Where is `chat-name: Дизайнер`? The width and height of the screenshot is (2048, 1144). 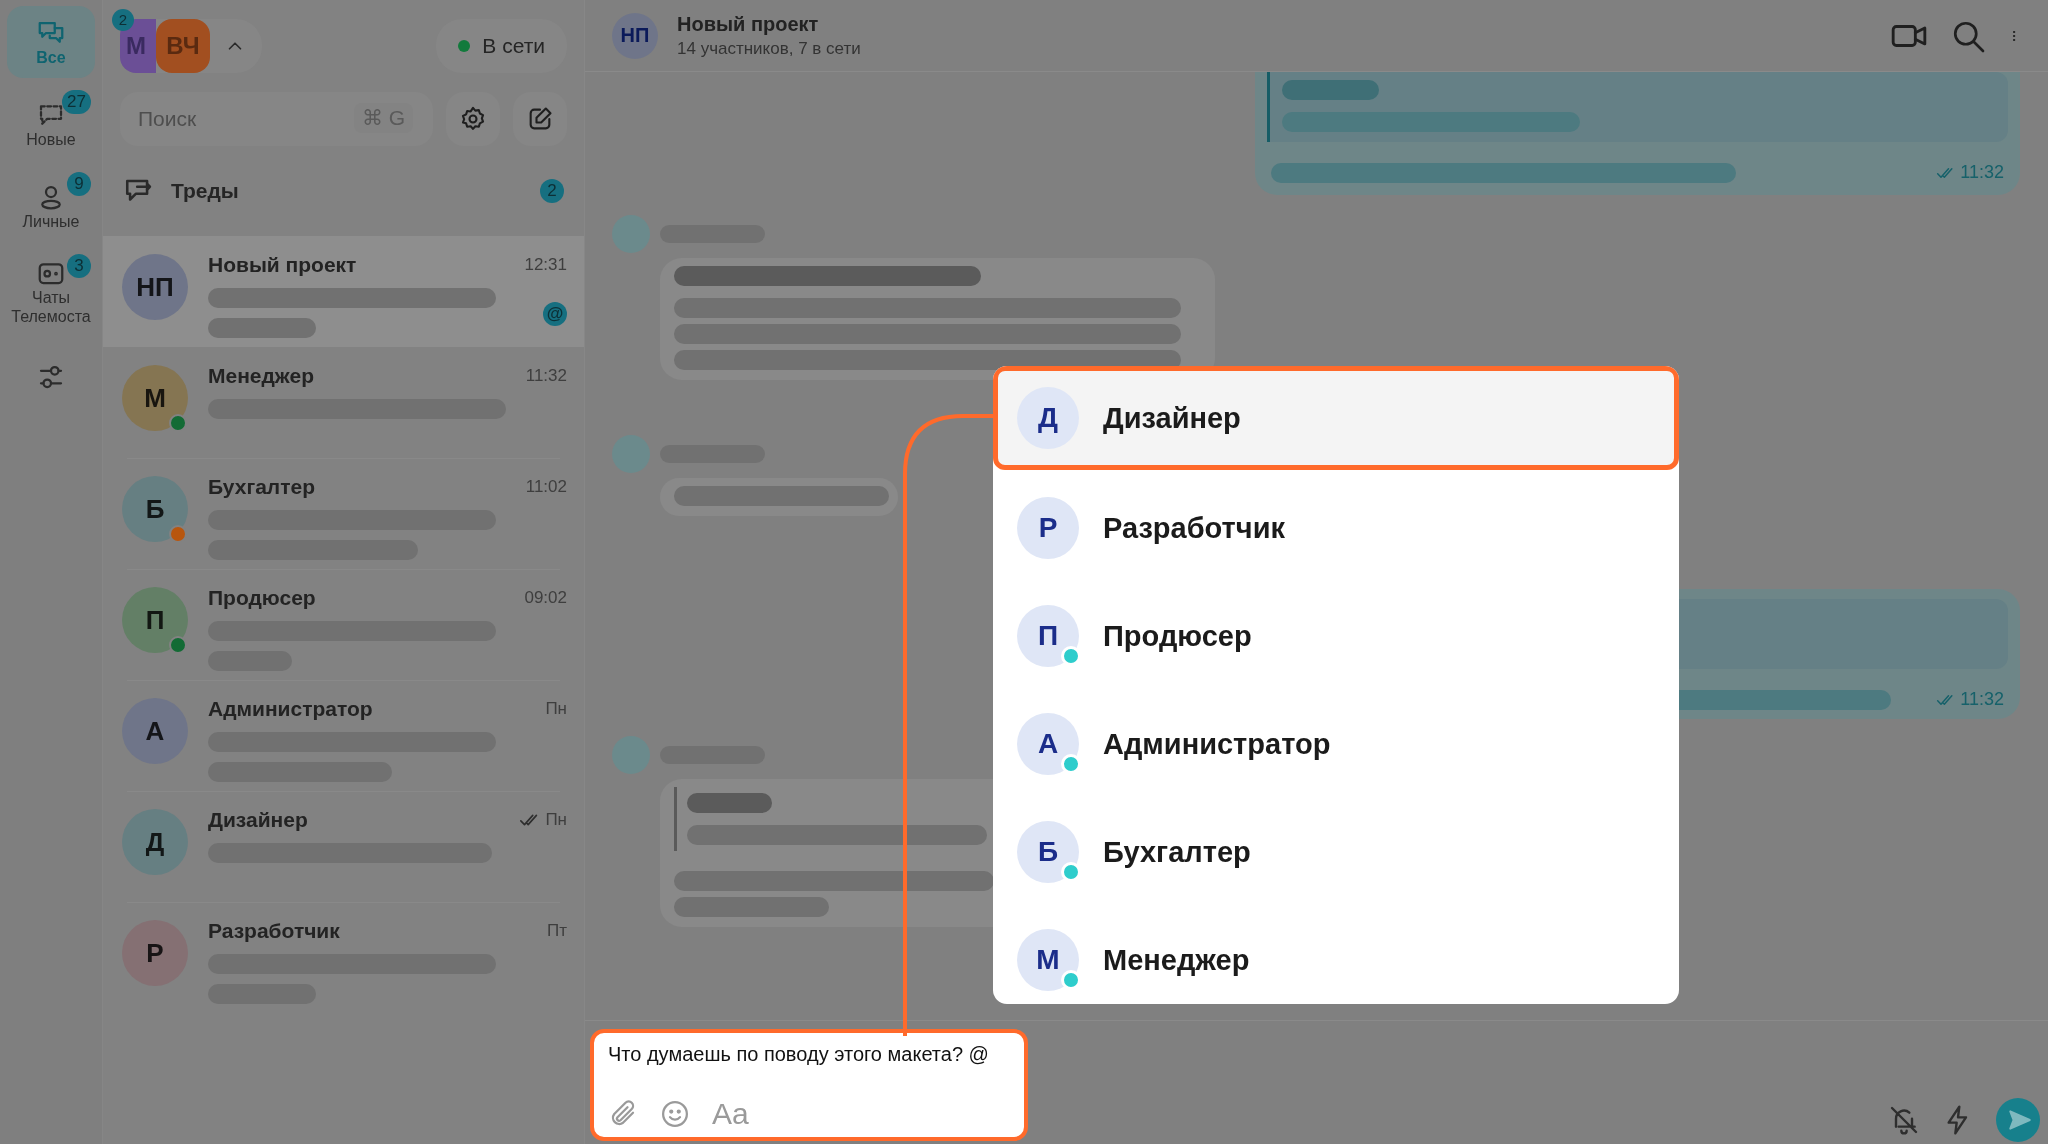 chat-name: Дизайнер is located at coordinates (258, 820).